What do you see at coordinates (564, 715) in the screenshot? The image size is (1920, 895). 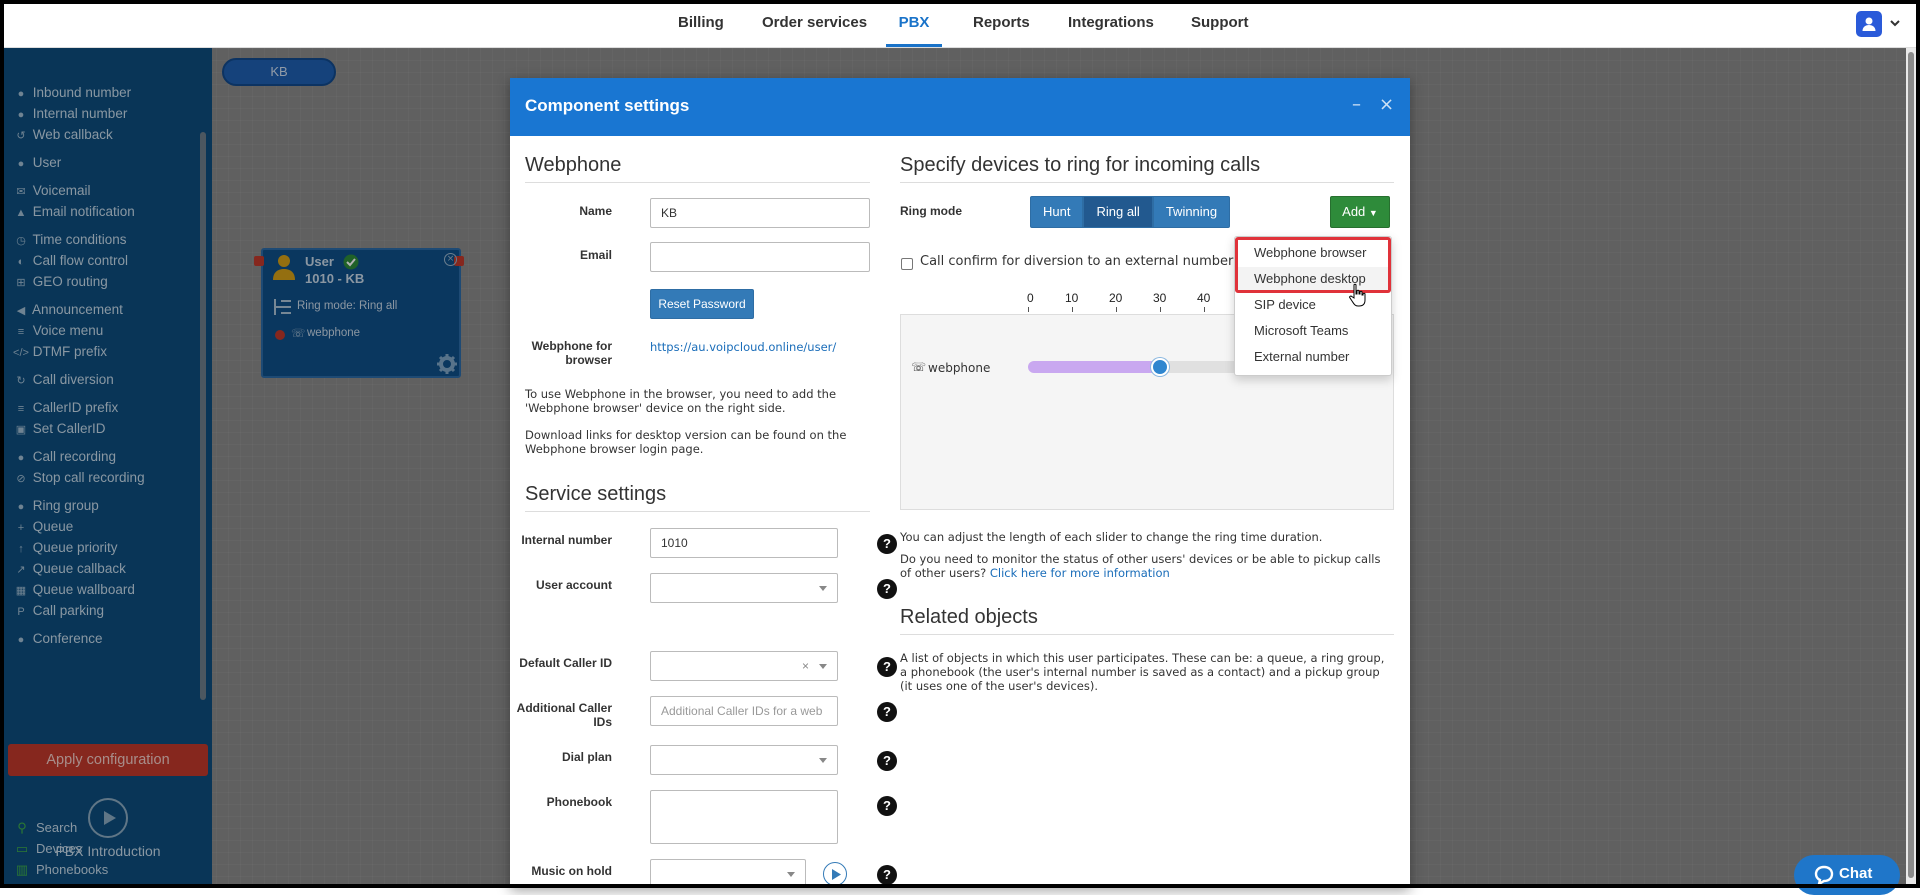 I see `additional-caller-ids-label: Additional Caller IDs` at bounding box center [564, 715].